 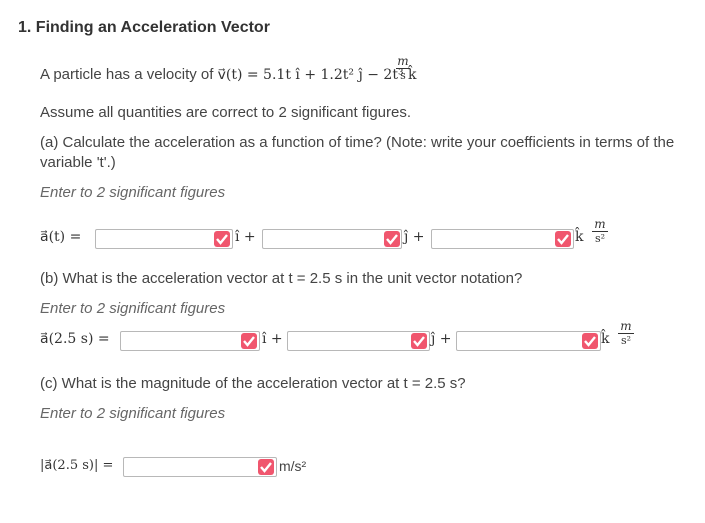 What do you see at coordinates (600, 238) in the screenshot?
I see `accel-unit-denominator: s²` at bounding box center [600, 238].